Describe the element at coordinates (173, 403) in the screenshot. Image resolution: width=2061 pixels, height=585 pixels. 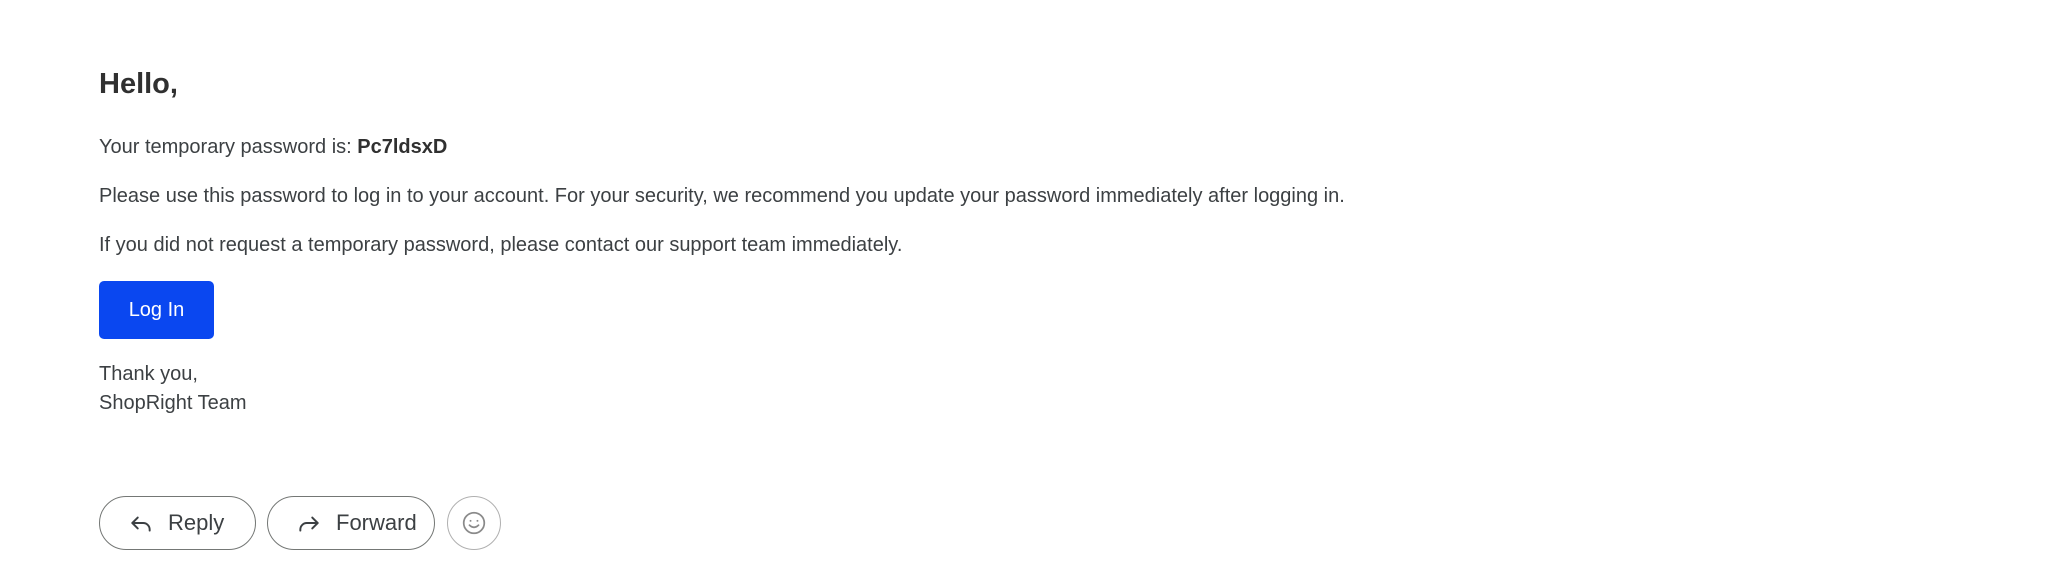
I see `signoff-sender: ShopRight Team` at that location.